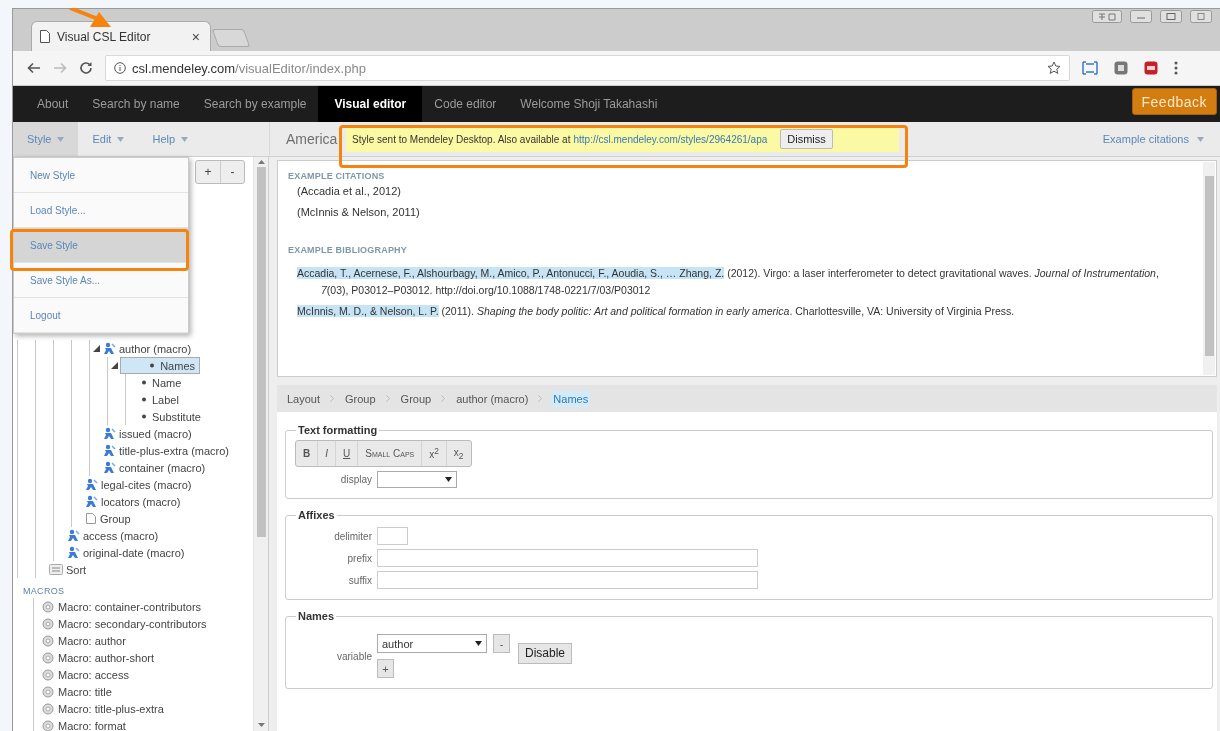  What do you see at coordinates (571, 398) in the screenshot?
I see `breadcrumb-link: Names` at bounding box center [571, 398].